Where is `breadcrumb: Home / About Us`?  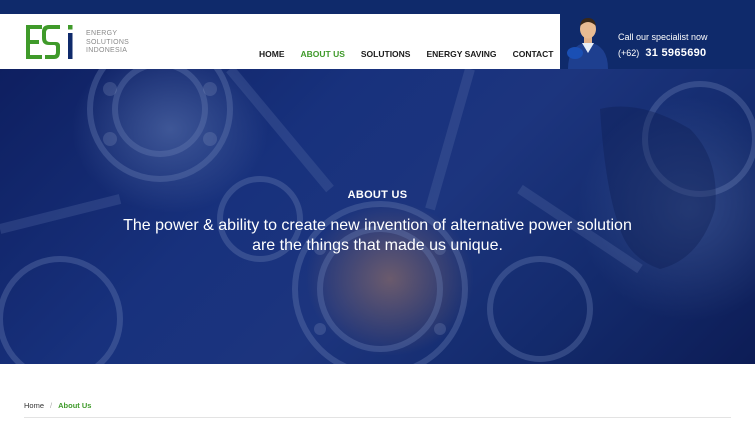
breadcrumb: Home / About Us is located at coordinates (57, 405).